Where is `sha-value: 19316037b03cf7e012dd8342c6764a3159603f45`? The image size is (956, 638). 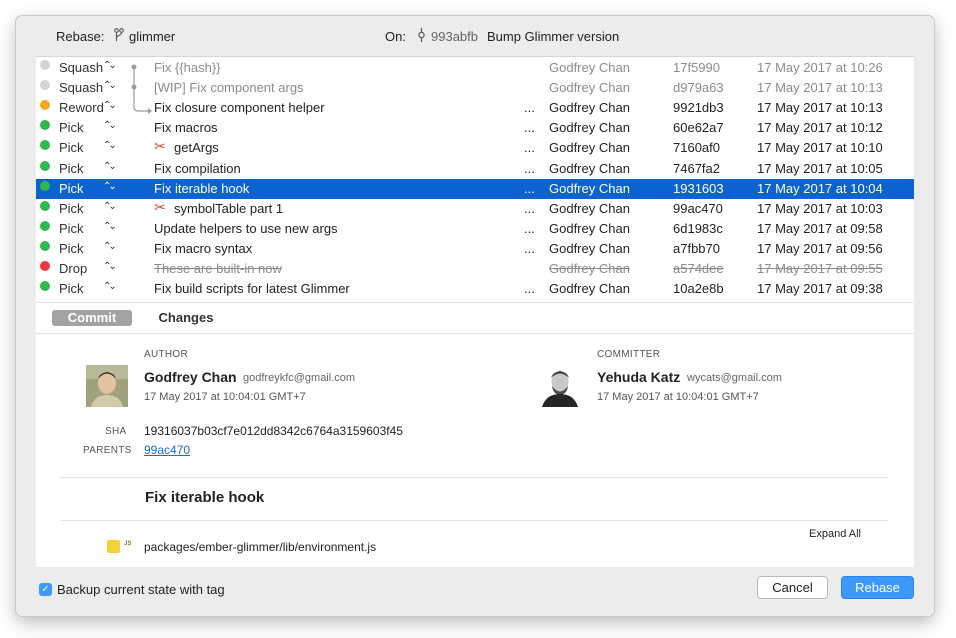 sha-value: 19316037b03cf7e012dd8342c6764a3159603f45 is located at coordinates (273, 431).